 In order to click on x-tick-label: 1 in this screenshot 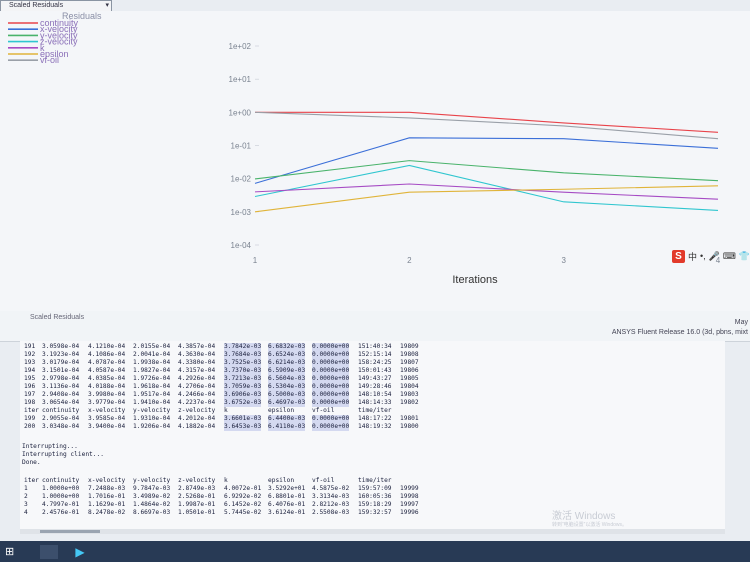, I will do `click(255, 260)`.